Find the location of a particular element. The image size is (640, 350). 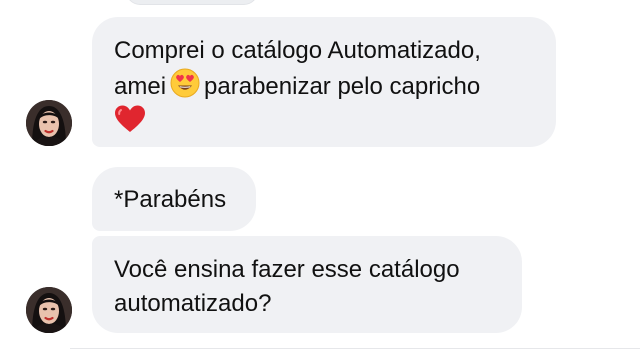

message-text-line is located at coordinates (324, 122).